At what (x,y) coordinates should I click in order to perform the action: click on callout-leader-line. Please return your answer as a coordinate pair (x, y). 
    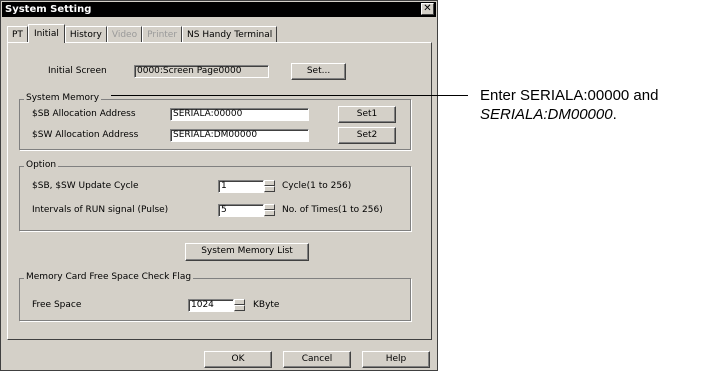
    Looking at the image, I should click on (289, 95).